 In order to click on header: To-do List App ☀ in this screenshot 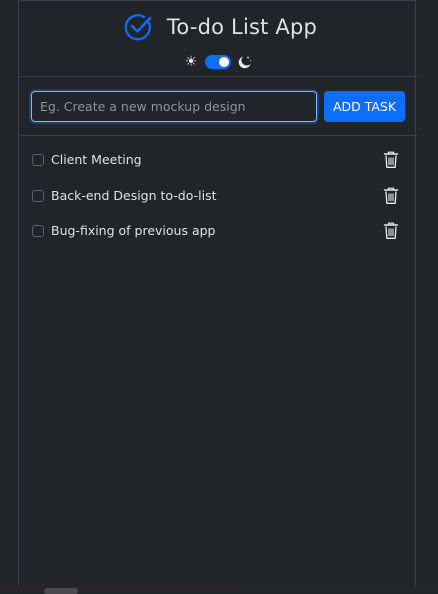, I will do `click(218, 39)`.